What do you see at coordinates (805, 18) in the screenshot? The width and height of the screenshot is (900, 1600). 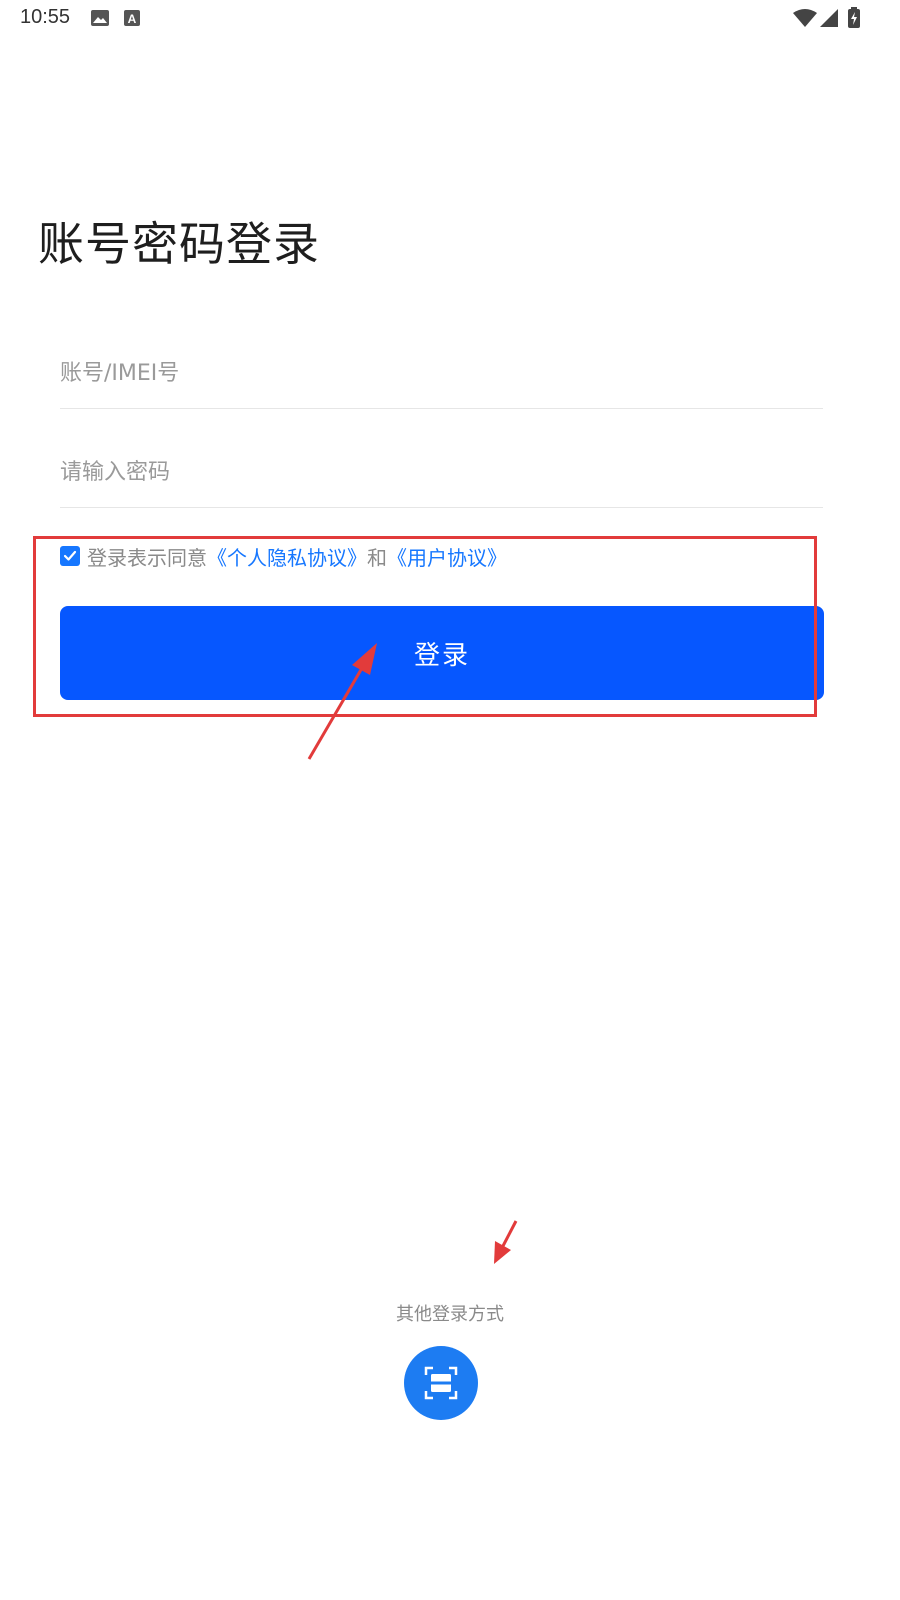 I see `wifi-icon` at bounding box center [805, 18].